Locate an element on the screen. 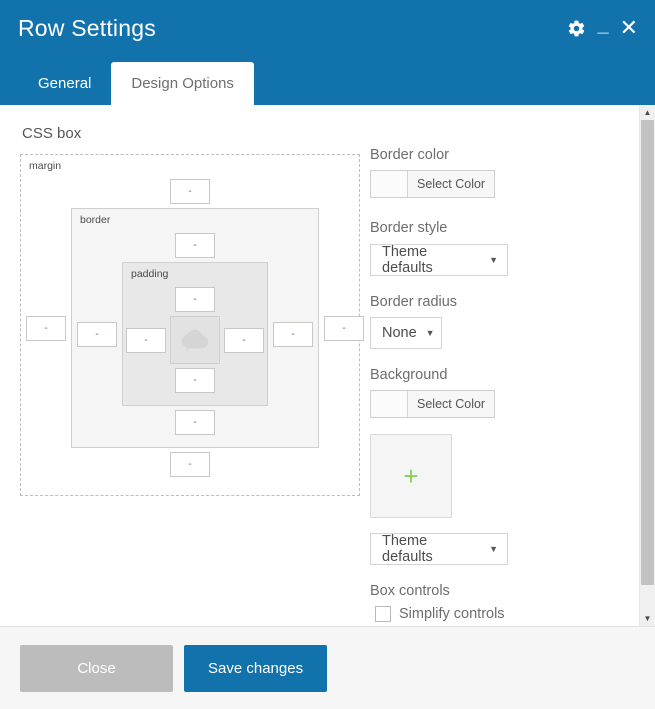 Image resolution: width=655 pixels, height=709 pixels. scrollbar-thumb is located at coordinates (647, 352).